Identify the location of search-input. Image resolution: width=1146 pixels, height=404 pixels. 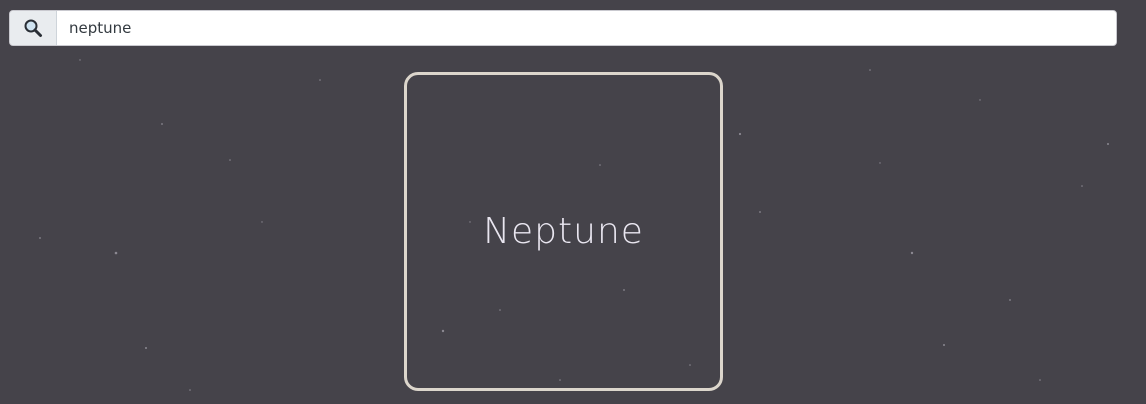
(586, 28).